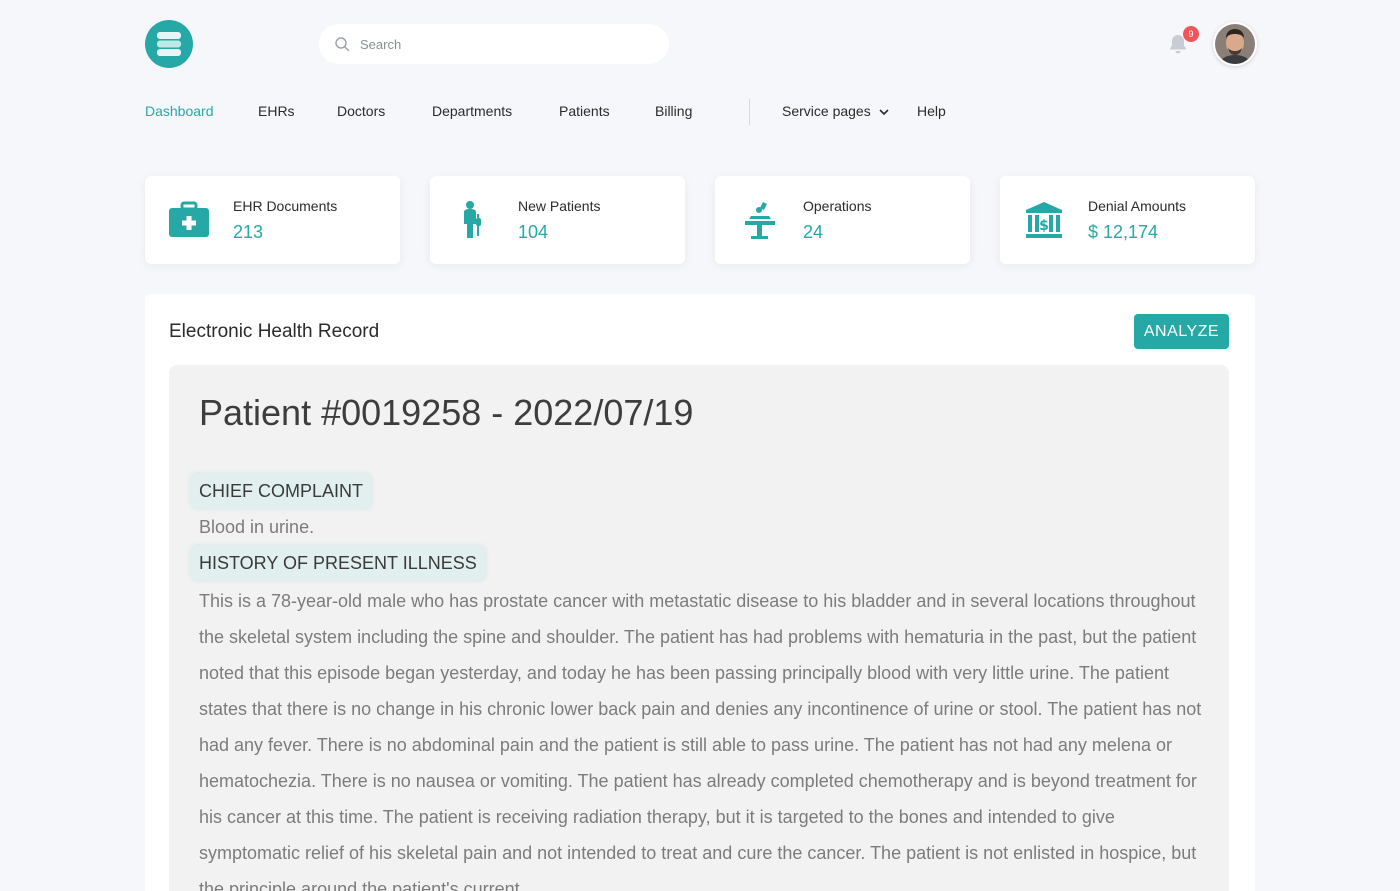 This screenshot has width=1400, height=891. I want to click on app-logo, so click(169, 44).